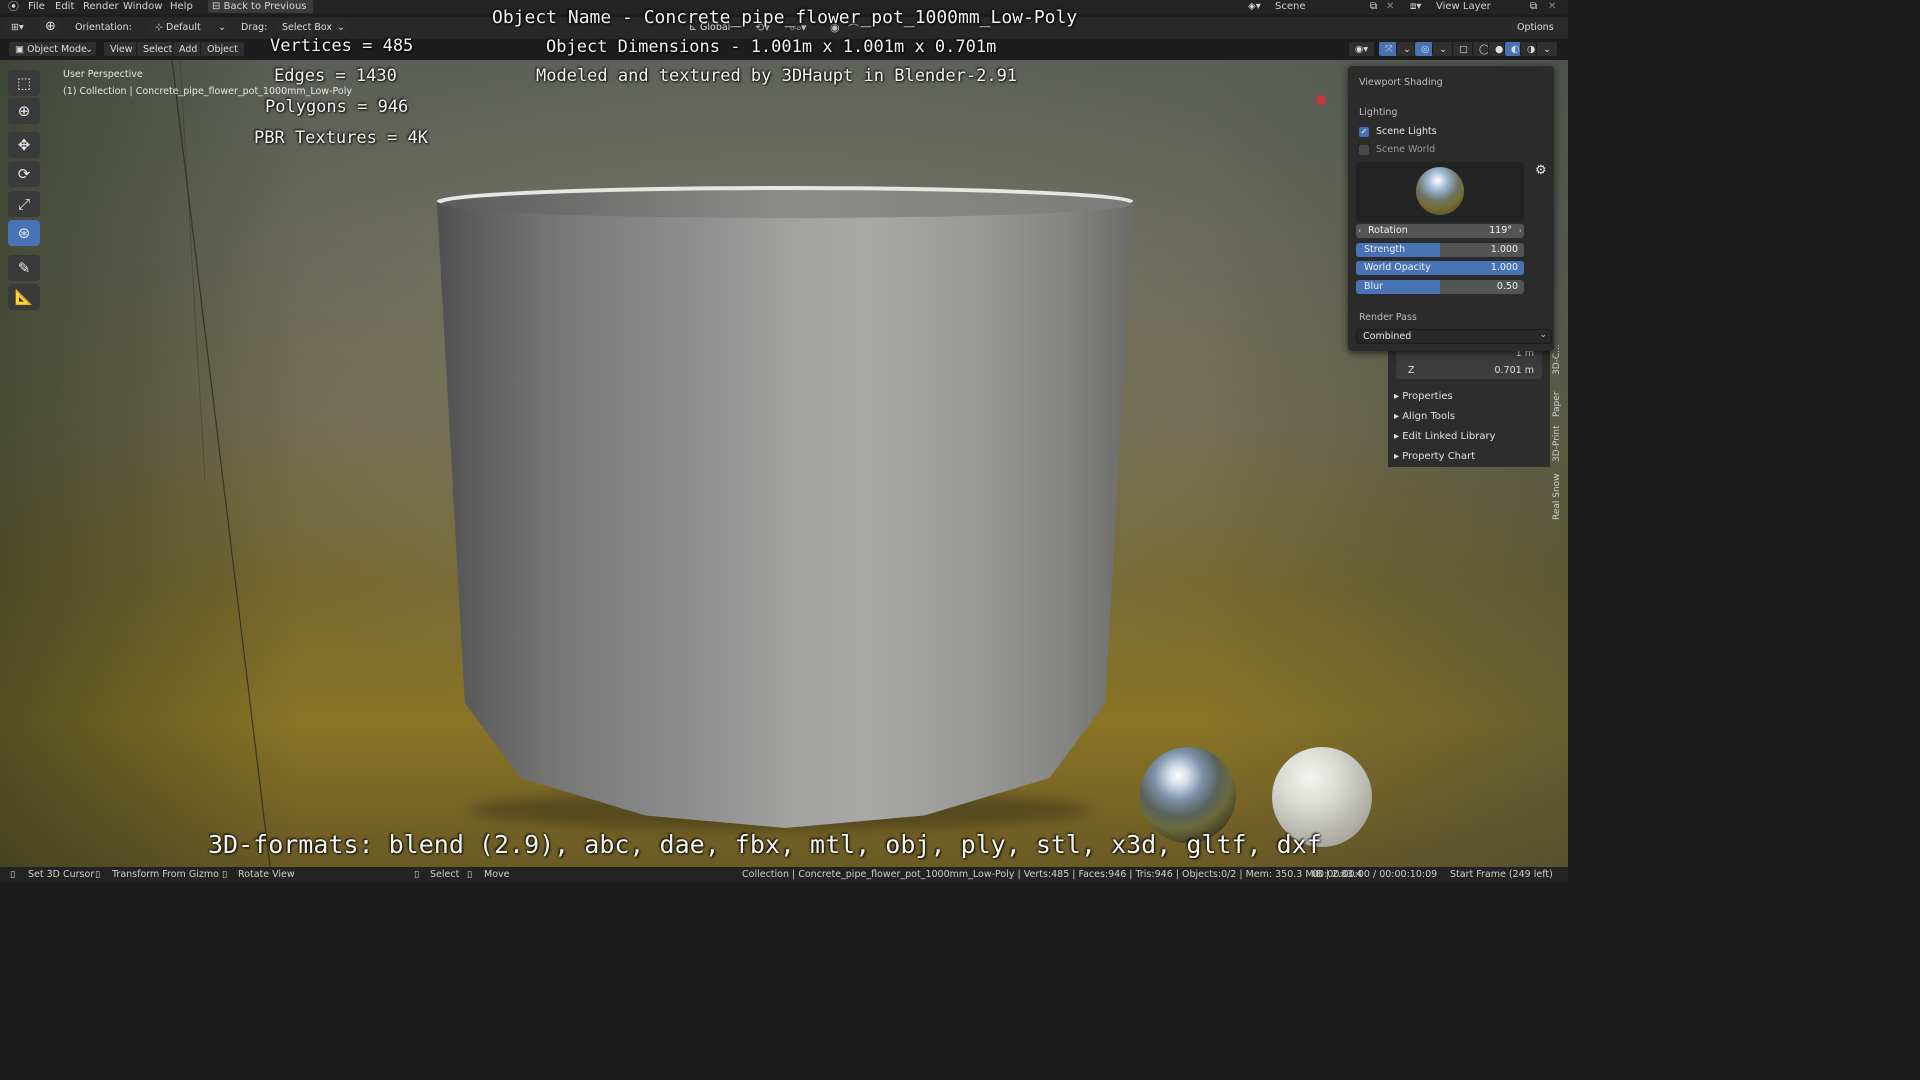  I want to click on mouse-right-icon: ▯, so click(225, 874).